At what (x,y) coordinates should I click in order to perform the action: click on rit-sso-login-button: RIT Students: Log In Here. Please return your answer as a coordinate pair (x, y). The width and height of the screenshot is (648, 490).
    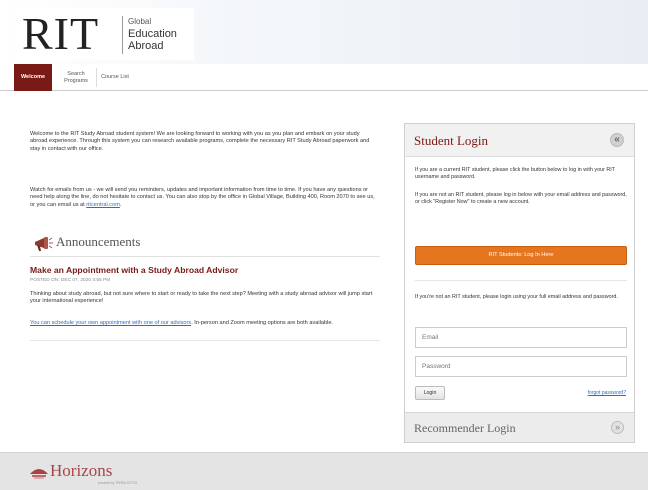
    Looking at the image, I should click on (521, 255).